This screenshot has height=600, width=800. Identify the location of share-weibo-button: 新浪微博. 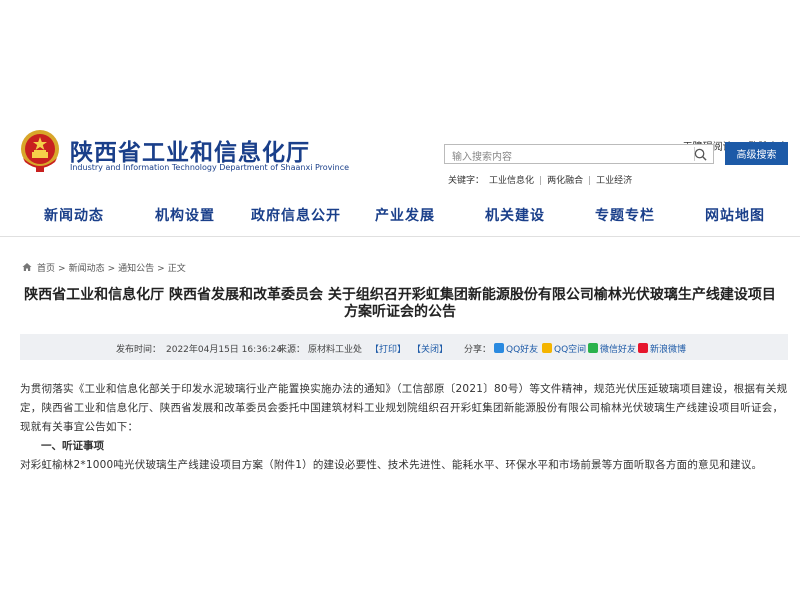
(662, 348).